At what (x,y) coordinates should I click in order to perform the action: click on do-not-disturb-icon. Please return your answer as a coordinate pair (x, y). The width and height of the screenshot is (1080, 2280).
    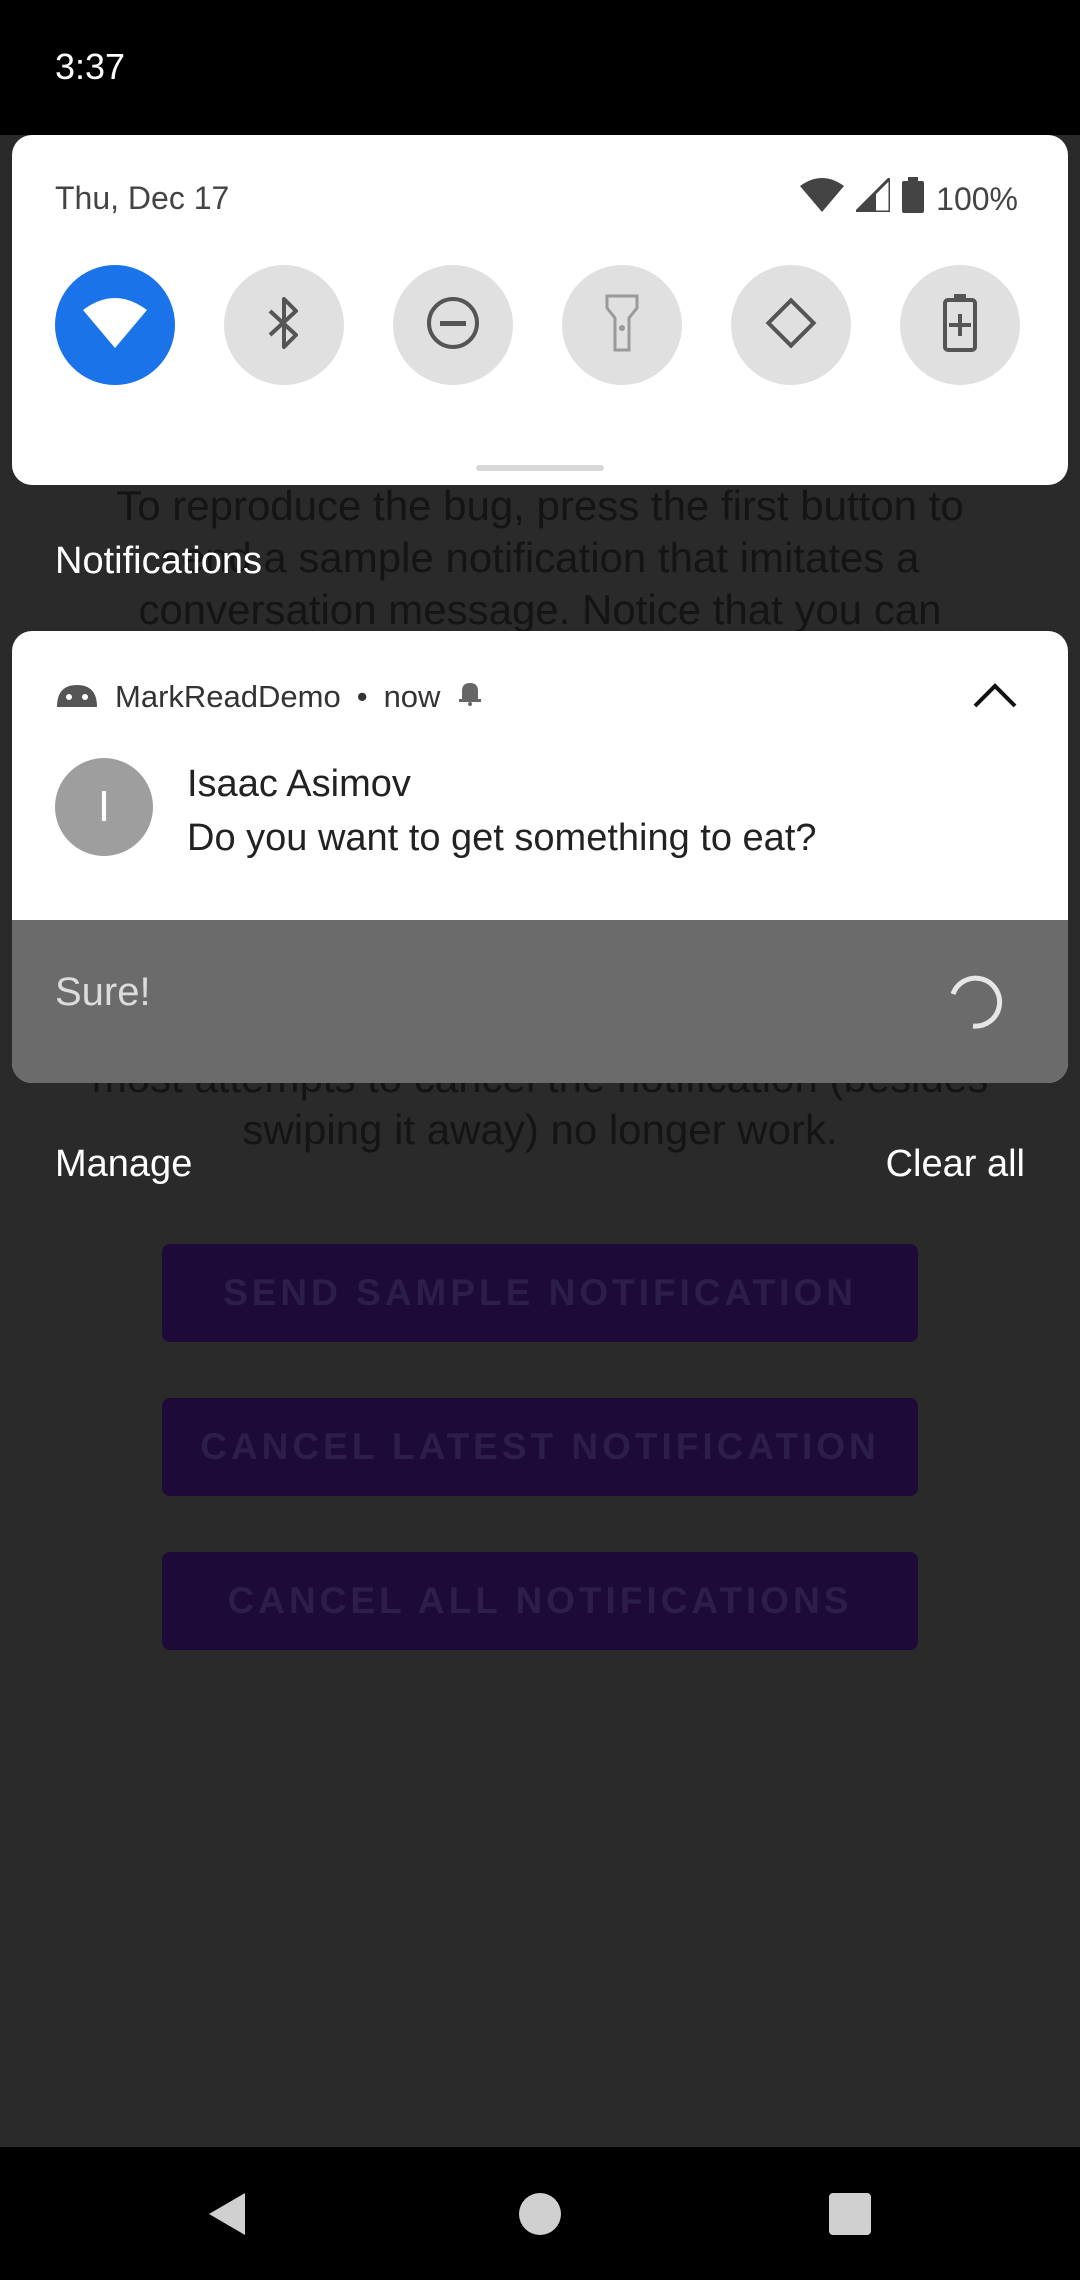
    Looking at the image, I should click on (453, 325).